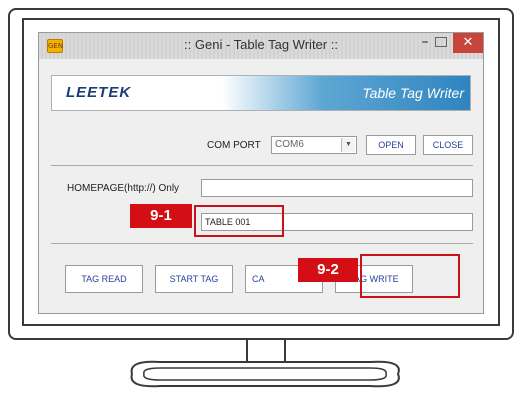  Describe the element at coordinates (289, 144) in the screenshot. I see `com-port-value: COM6` at that location.